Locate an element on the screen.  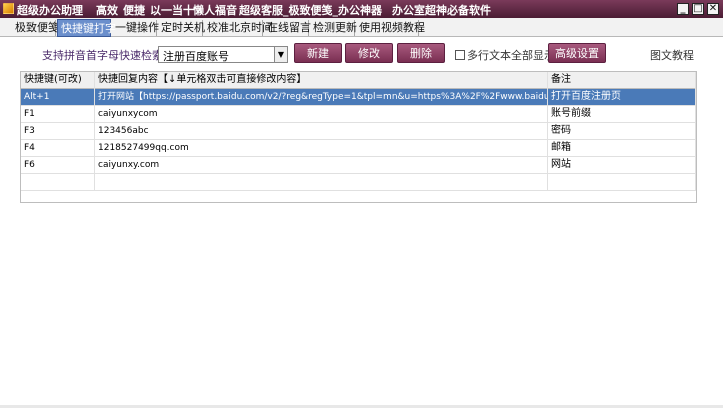
header-content: 快捷回复内容【↓单元格双击可直接修改内容】 is located at coordinates (321, 80).